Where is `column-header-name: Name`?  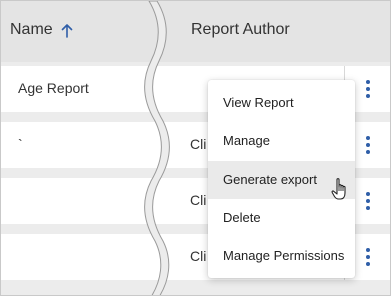
column-header-name: Name is located at coordinates (31, 30).